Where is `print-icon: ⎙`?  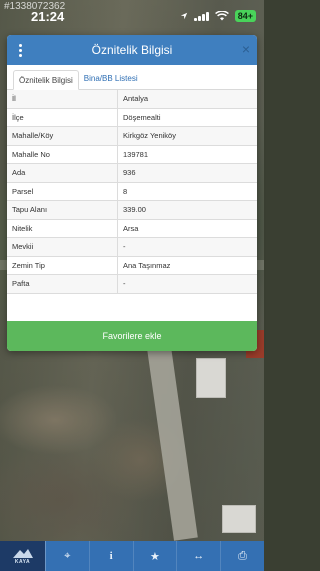
print-icon: ⎙ is located at coordinates (242, 556).